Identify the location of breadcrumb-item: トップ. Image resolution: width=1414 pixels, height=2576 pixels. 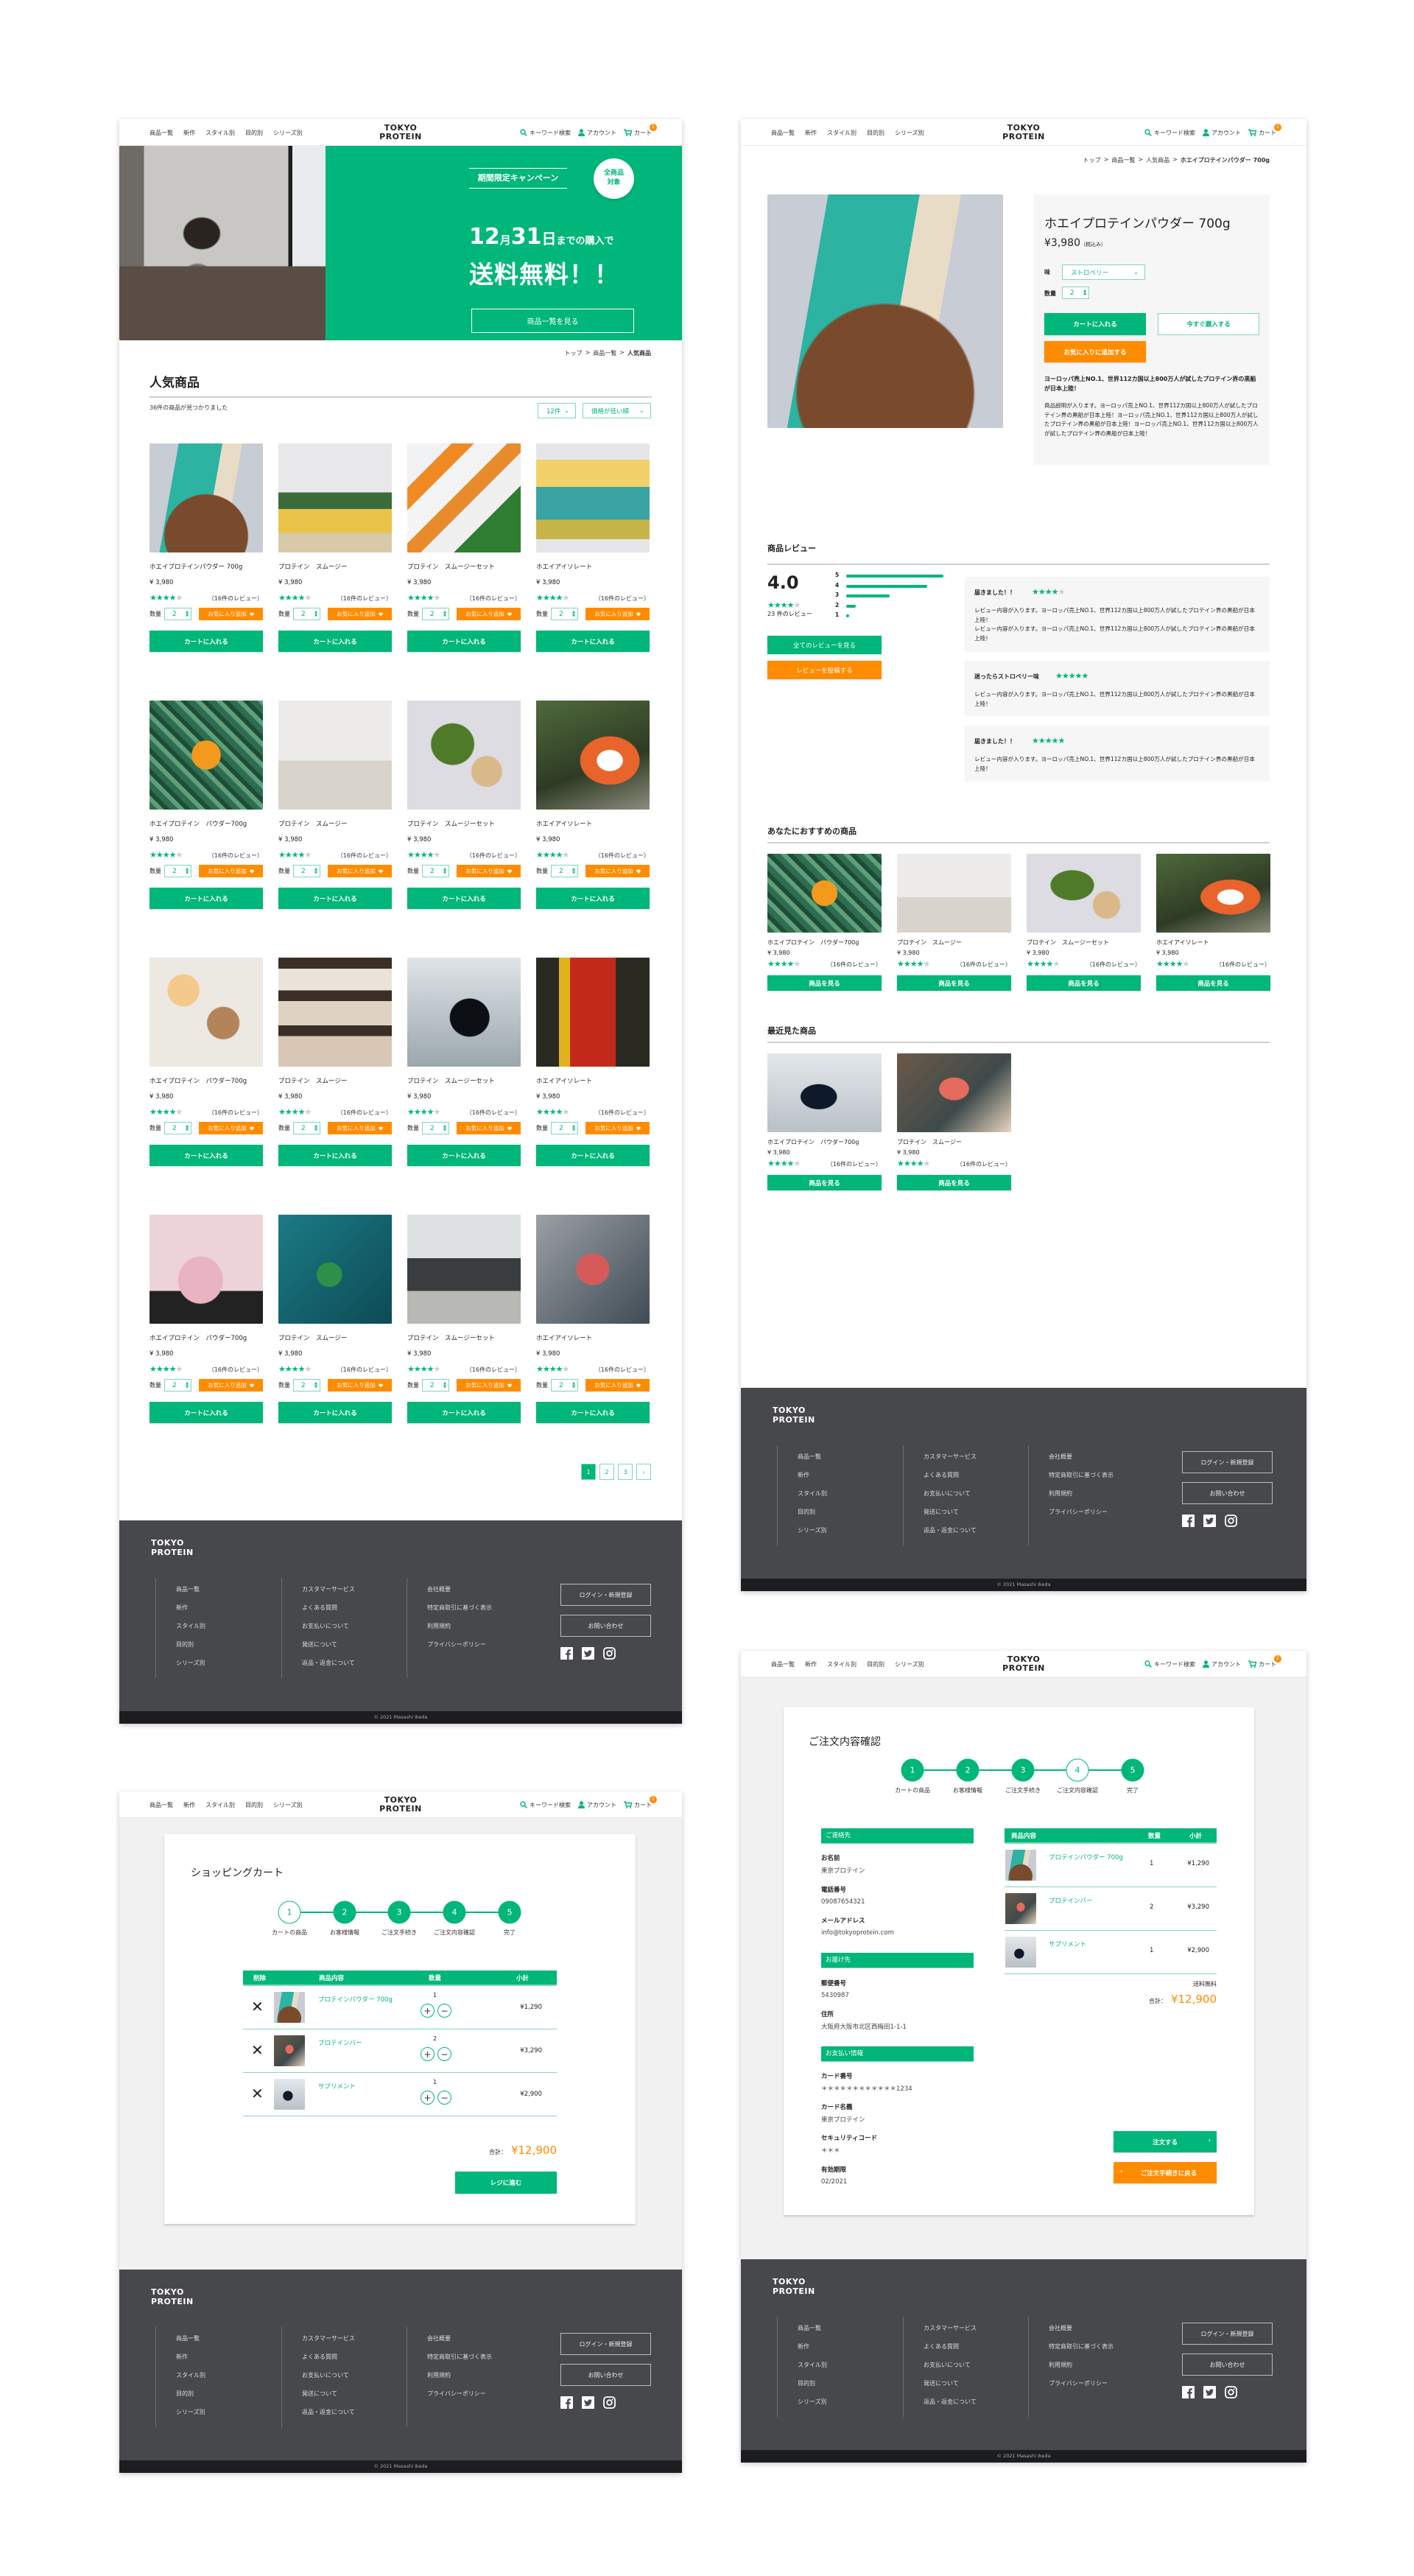
(1092, 160).